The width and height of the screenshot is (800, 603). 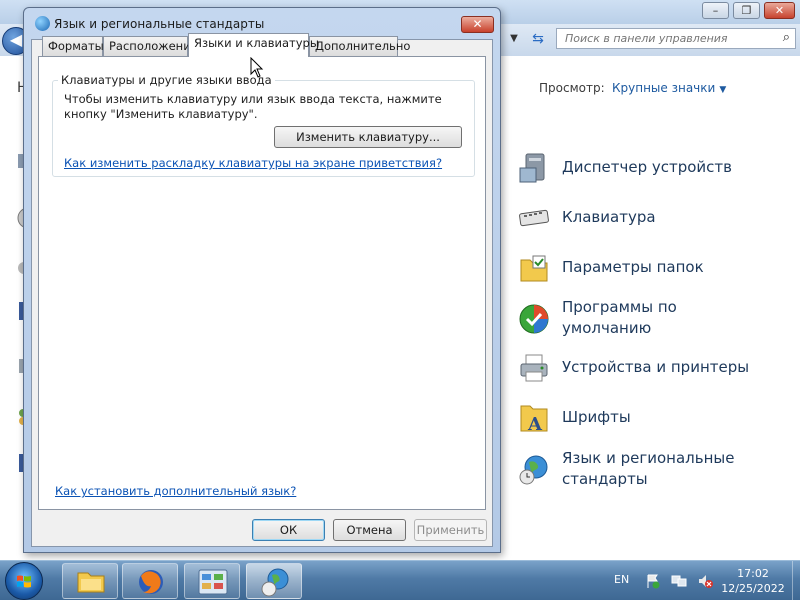 What do you see at coordinates (633, 267) in the screenshot?
I see `cp-item-label: Параметры папок` at bounding box center [633, 267].